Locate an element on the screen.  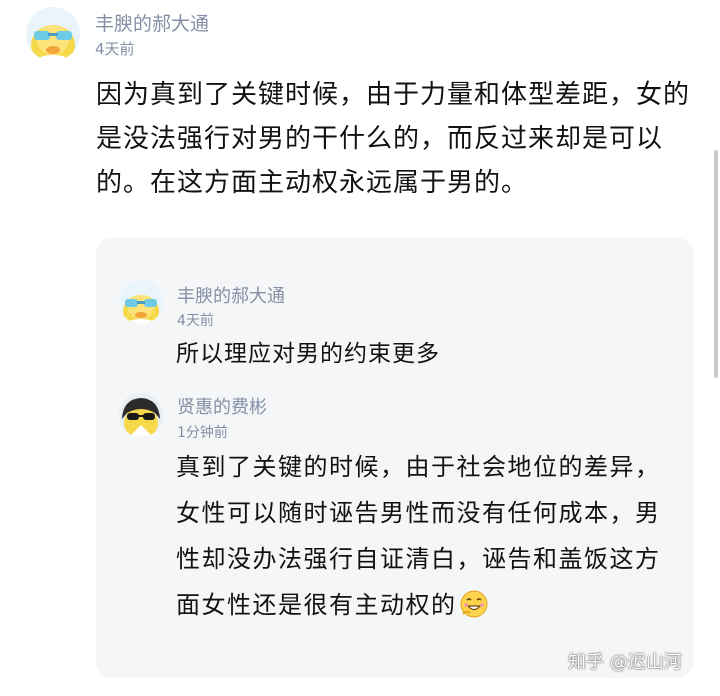
reply-timestamp: 4天前 is located at coordinates (195, 321).